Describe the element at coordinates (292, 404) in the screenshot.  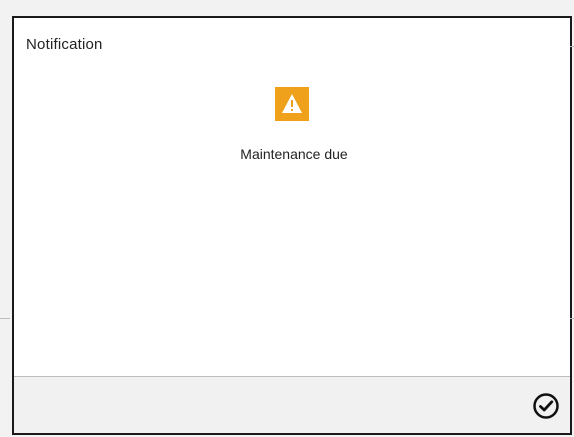
I see `dialog-footer` at that location.